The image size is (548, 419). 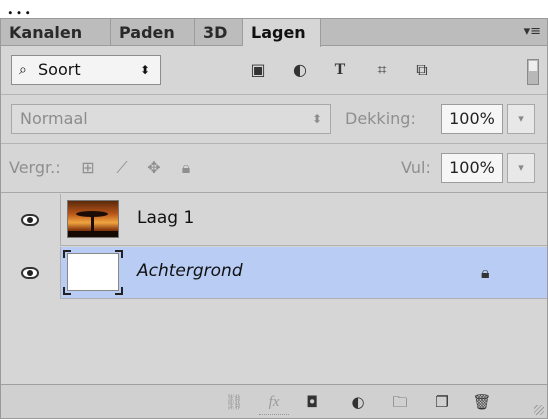 What do you see at coordinates (521, 168) in the screenshot?
I see `fill-dropdown-button: ▾` at bounding box center [521, 168].